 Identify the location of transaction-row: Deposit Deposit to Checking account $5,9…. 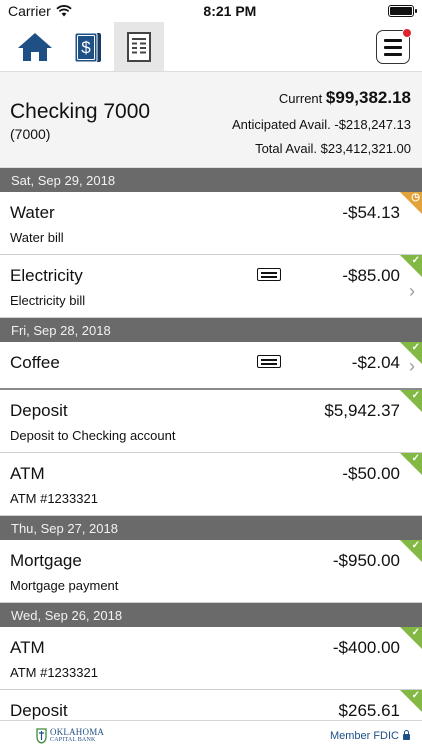
(211, 421).